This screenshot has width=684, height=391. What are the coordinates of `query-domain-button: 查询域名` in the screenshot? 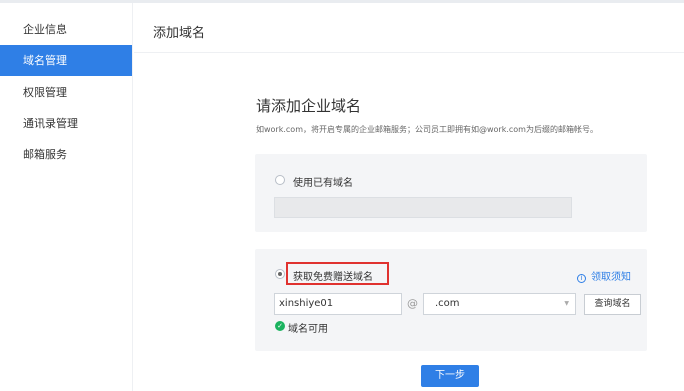 It's located at (612, 304).